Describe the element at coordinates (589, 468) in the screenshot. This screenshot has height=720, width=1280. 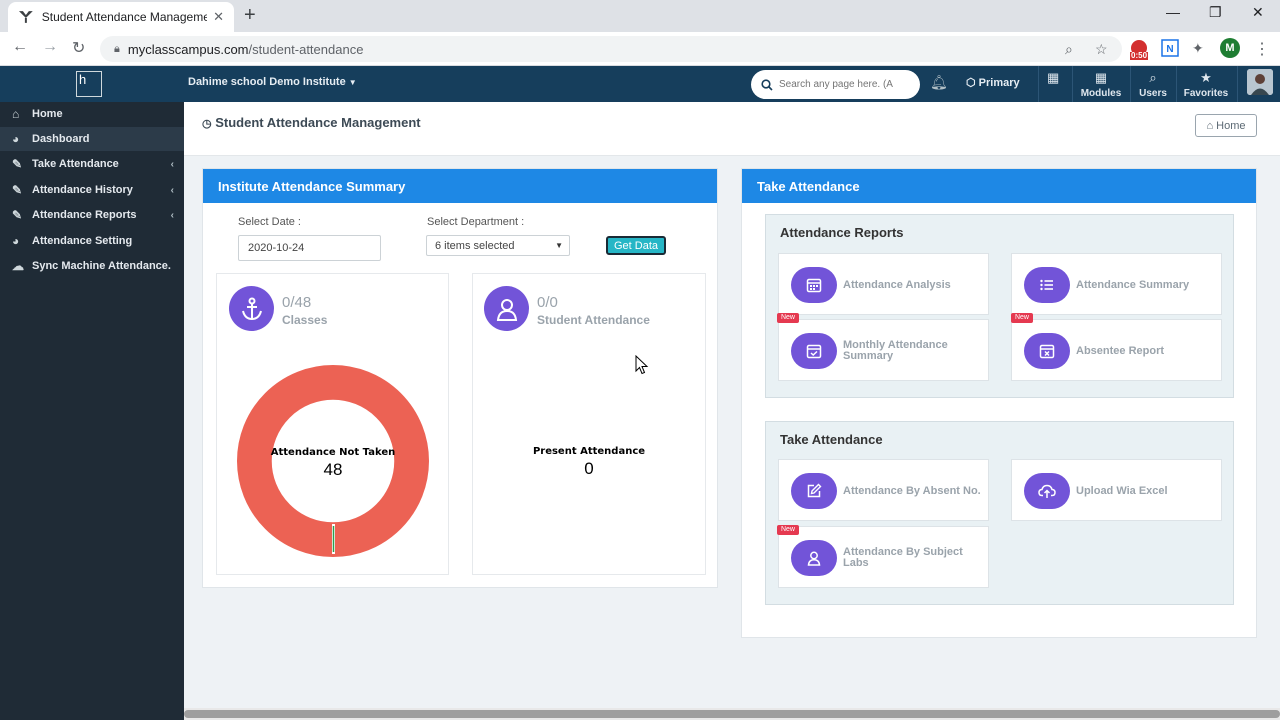
I see `present-value: 0` at that location.